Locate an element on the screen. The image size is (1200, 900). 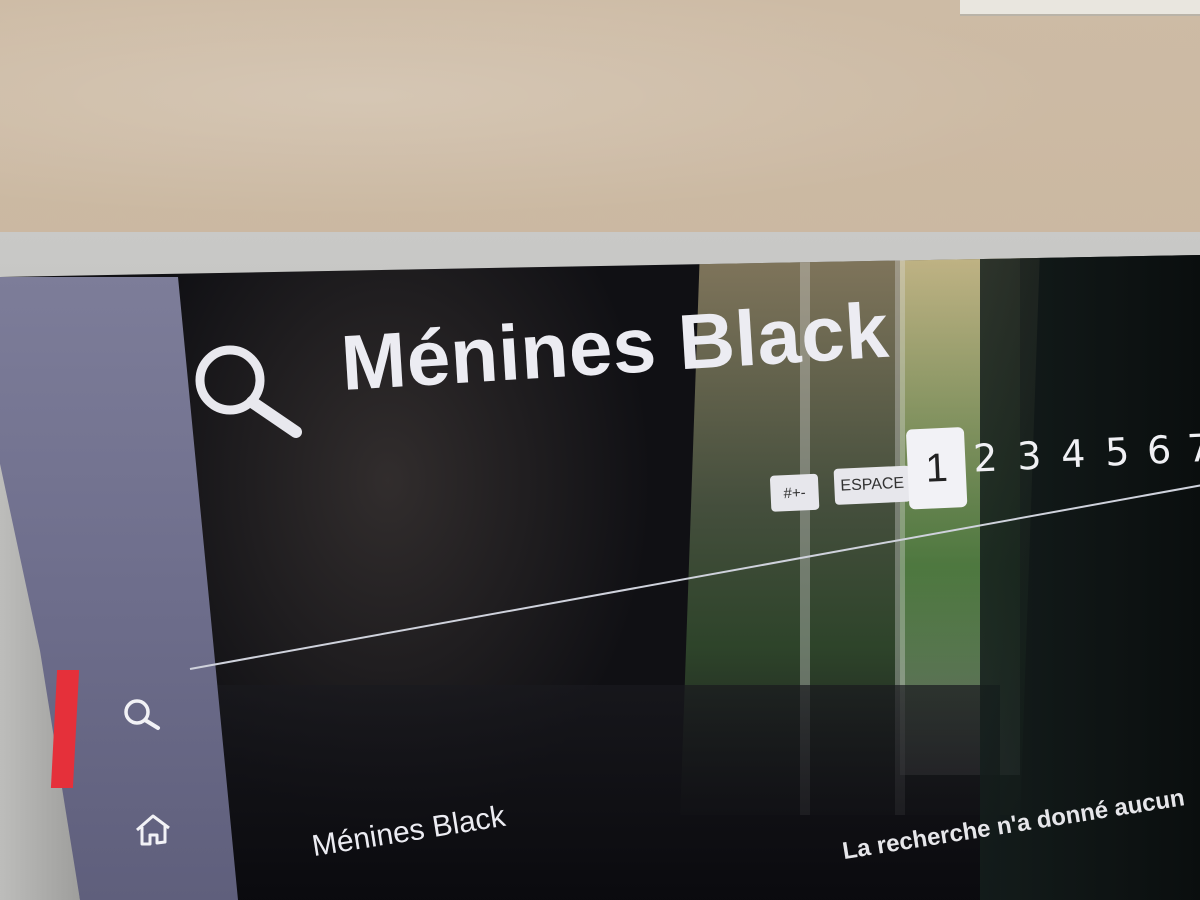
digit-key: 3 is located at coordinates (1029, 456).